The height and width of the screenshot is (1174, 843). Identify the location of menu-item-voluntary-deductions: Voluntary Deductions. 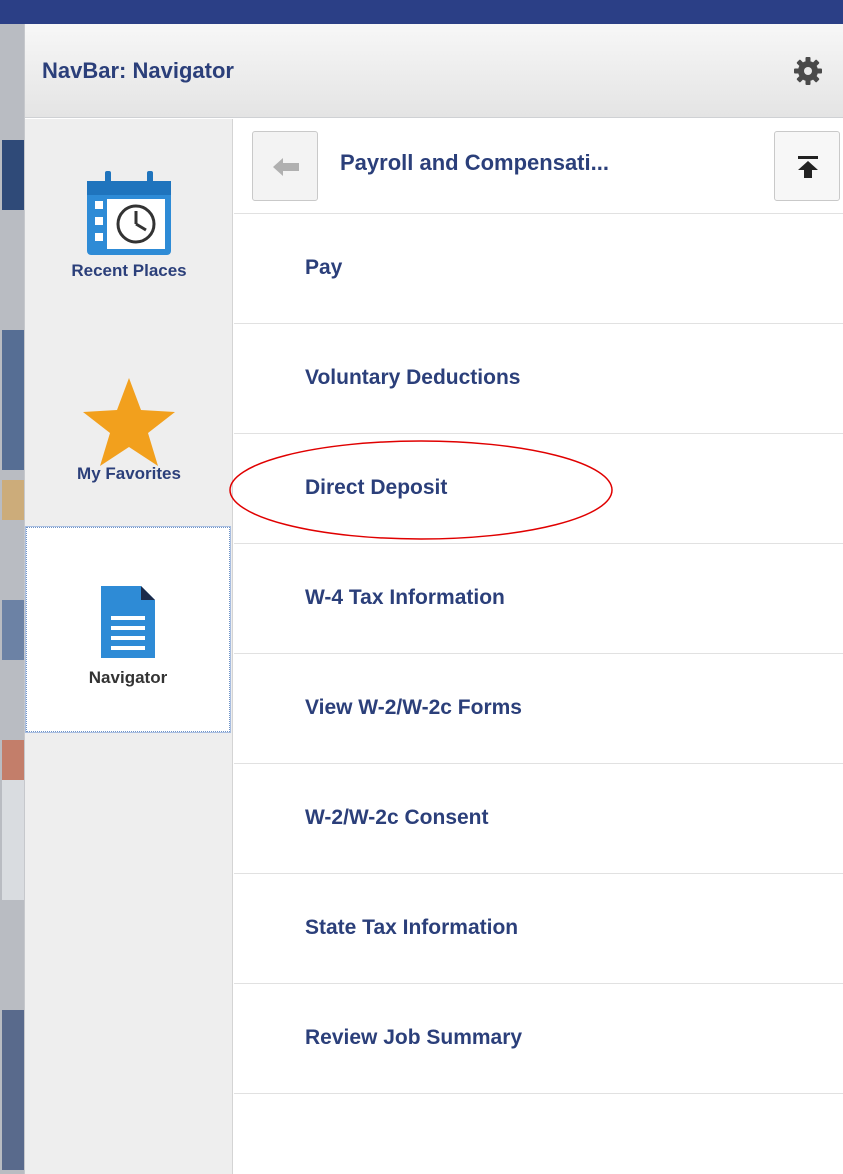
(538, 379).